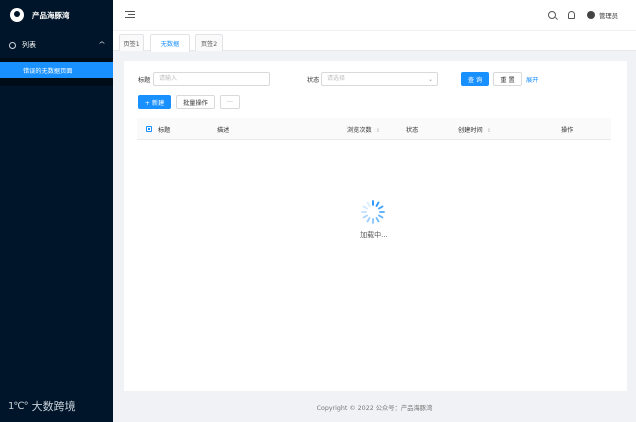  What do you see at coordinates (154, 102) in the screenshot?
I see `new-button: + 新建` at bounding box center [154, 102].